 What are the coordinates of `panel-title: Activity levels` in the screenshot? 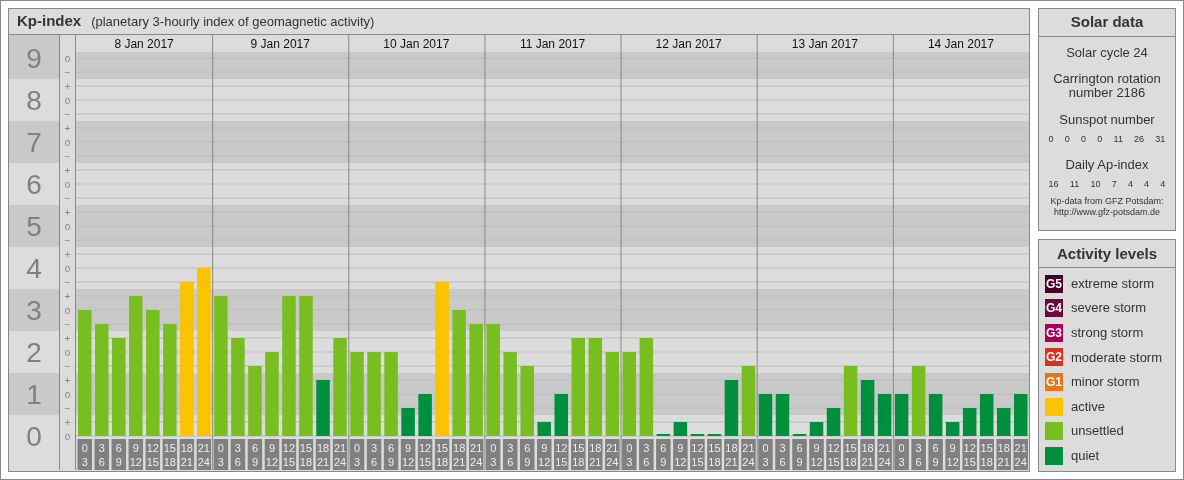 It's located at (1107, 254).